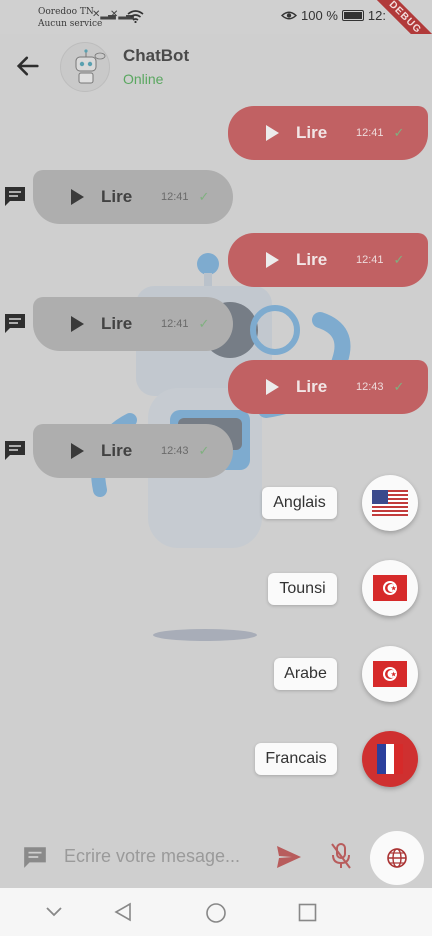 This screenshot has height=936, width=432. I want to click on home-circle-icon, so click(216, 913).